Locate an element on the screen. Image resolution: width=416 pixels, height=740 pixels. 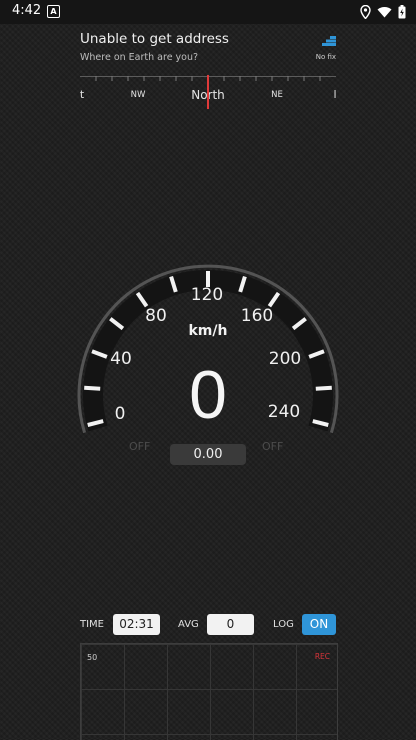
scale-label-40: 40 is located at coordinates (121, 359).